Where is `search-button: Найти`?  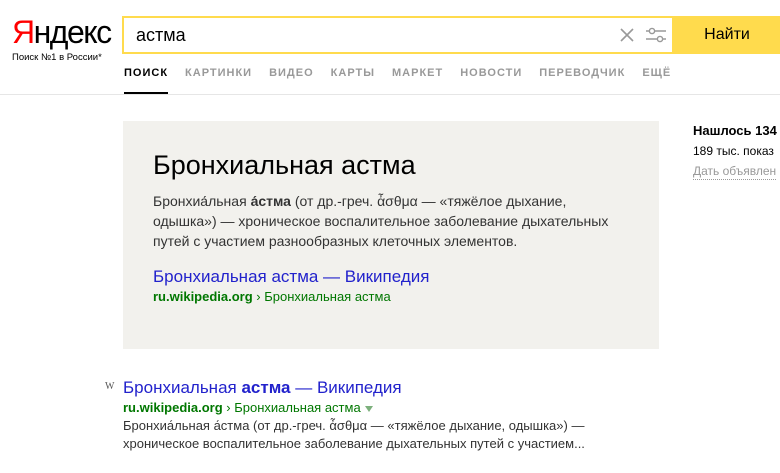 search-button: Найти is located at coordinates (727, 35).